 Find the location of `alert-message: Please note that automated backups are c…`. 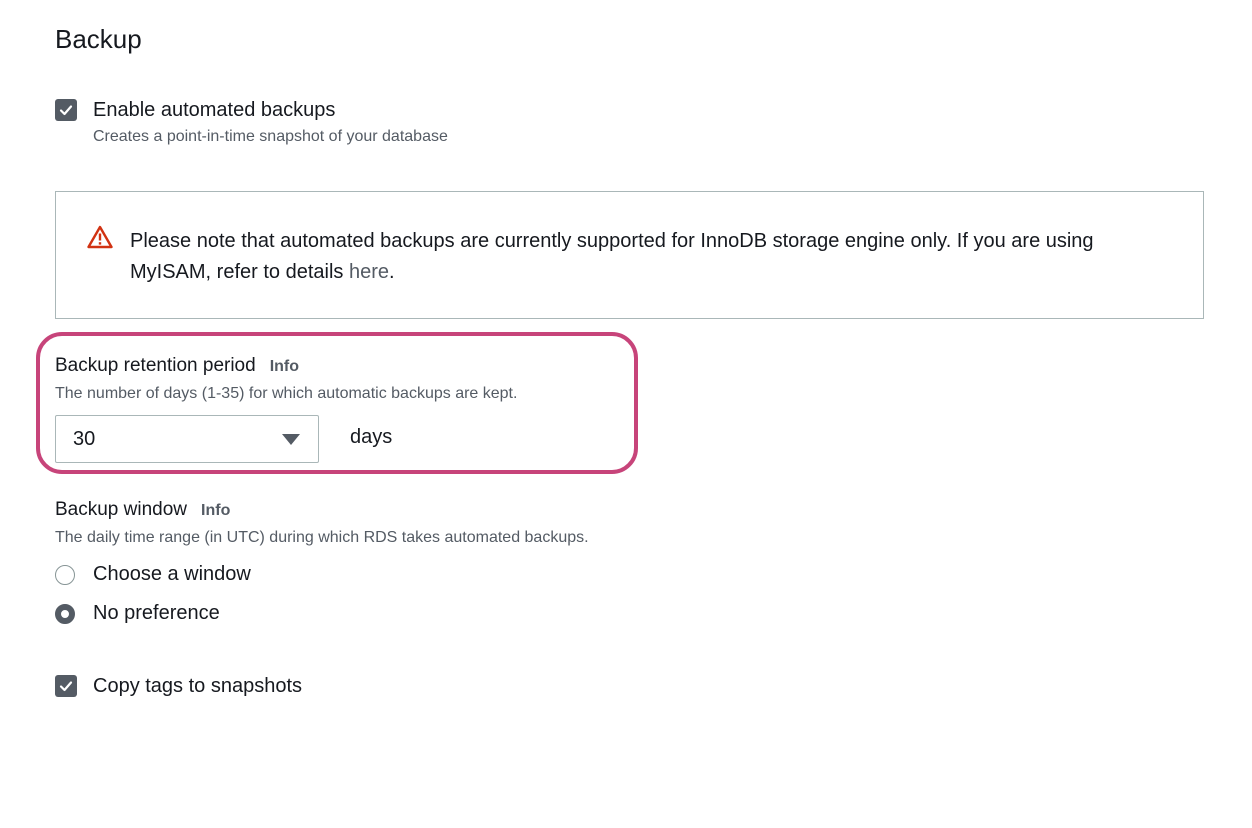

alert-message: Please note that automated backups are c… is located at coordinates (650, 257).